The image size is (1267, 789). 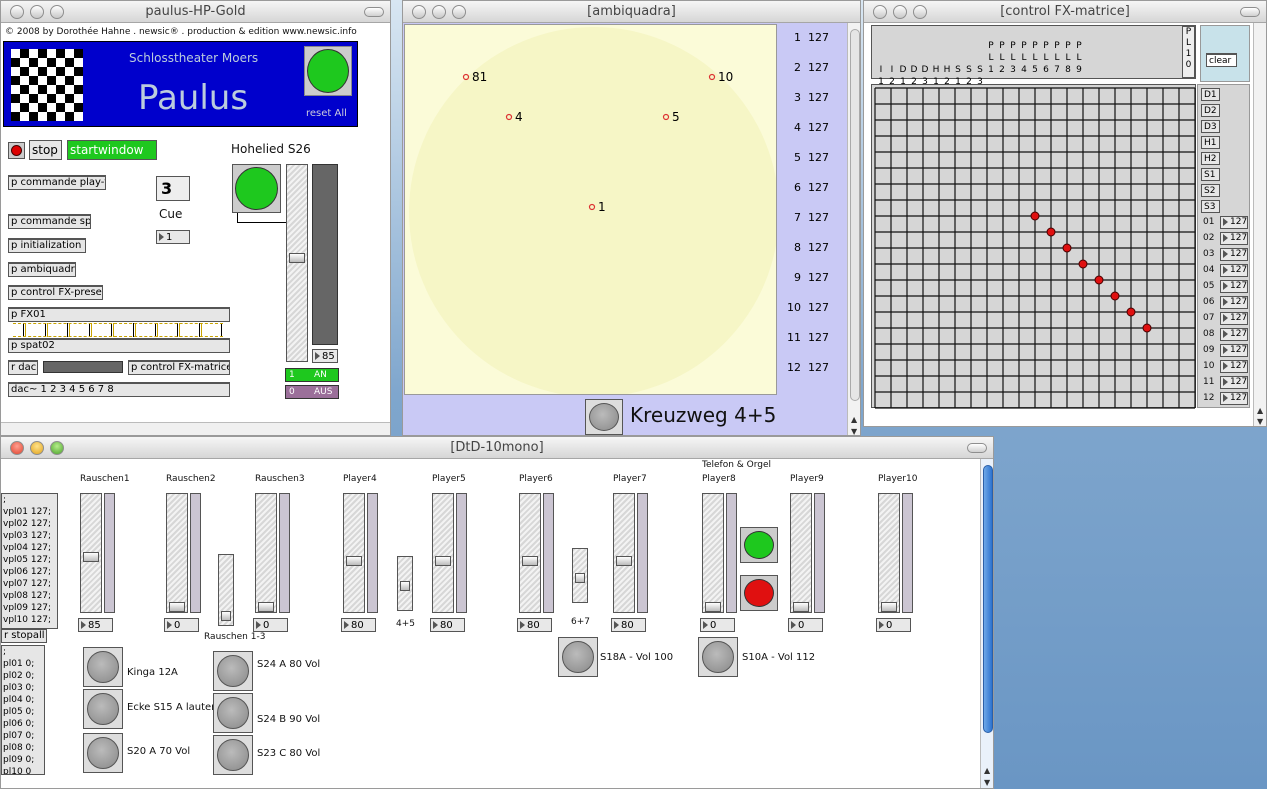 I want to click on reset-all-button, so click(x=328, y=71).